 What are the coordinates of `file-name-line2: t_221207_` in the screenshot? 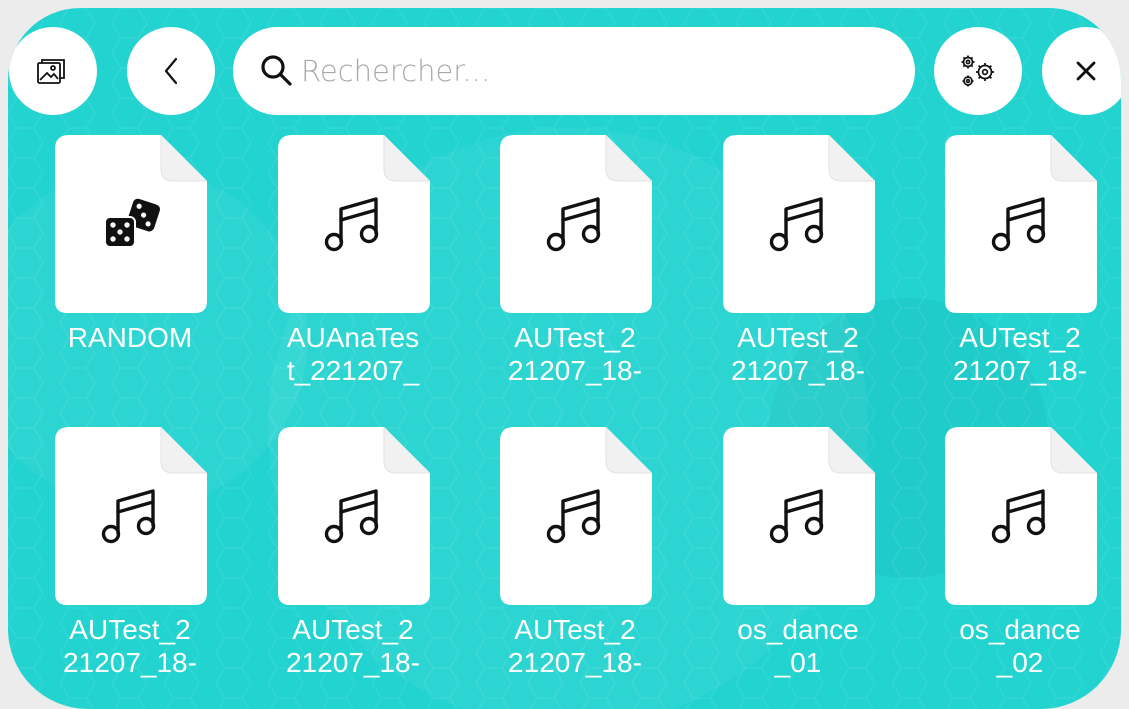 It's located at (353, 370).